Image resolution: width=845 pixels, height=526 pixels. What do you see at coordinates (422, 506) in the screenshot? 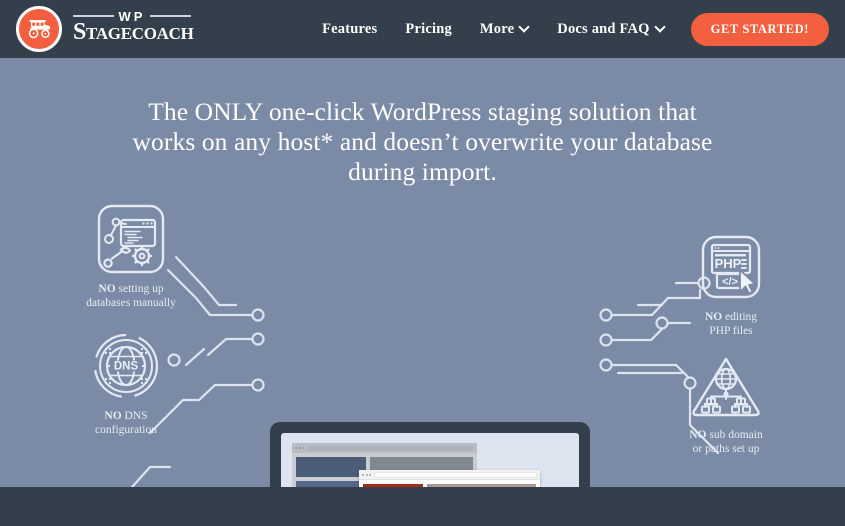
I see `footer-band` at bounding box center [422, 506].